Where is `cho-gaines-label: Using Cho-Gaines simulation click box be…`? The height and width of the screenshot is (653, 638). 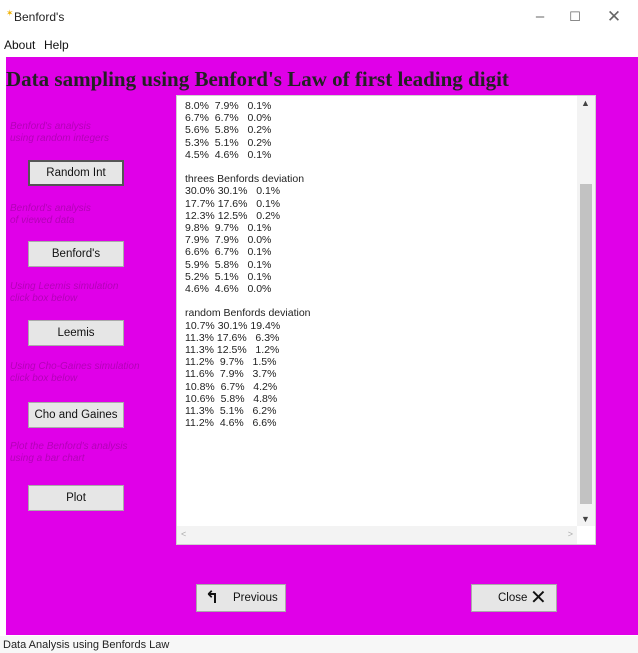
cho-gaines-label: Using Cho-Gaines simulation click box be… is located at coordinates (75, 373).